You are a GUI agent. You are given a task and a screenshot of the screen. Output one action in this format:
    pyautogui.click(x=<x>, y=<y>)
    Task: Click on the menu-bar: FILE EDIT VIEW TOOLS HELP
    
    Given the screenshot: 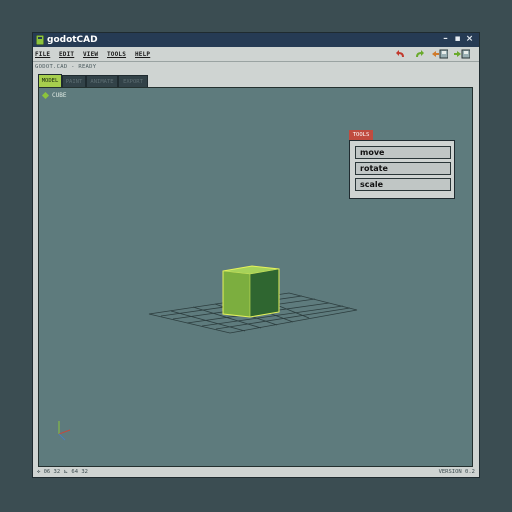 What is the action you would take?
    pyautogui.click(x=256, y=54)
    